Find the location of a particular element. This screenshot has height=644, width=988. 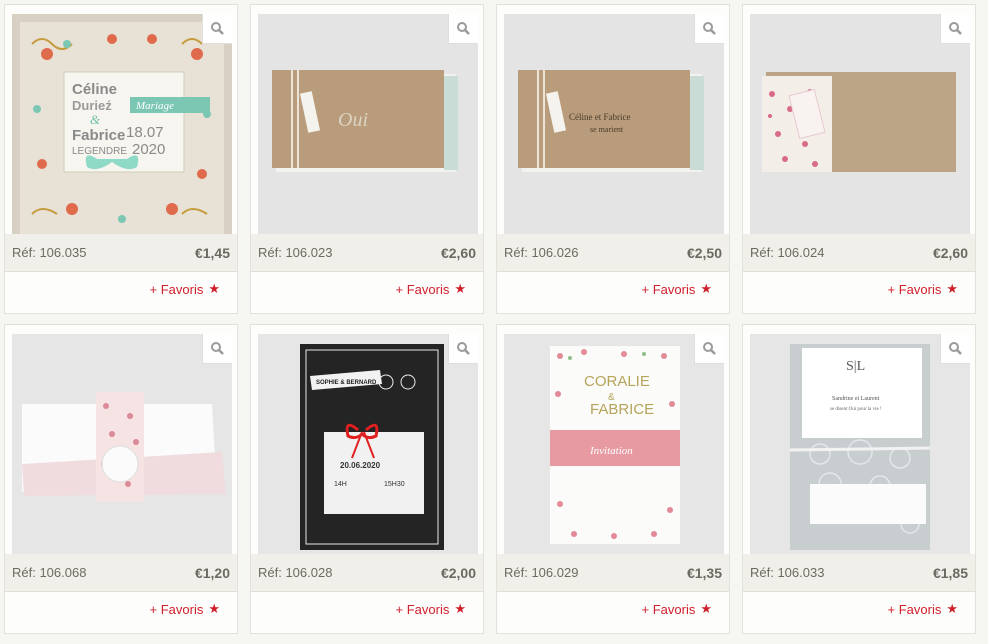

svg-text: se disent Oui pour la vie ! is located at coordinates (856, 409).